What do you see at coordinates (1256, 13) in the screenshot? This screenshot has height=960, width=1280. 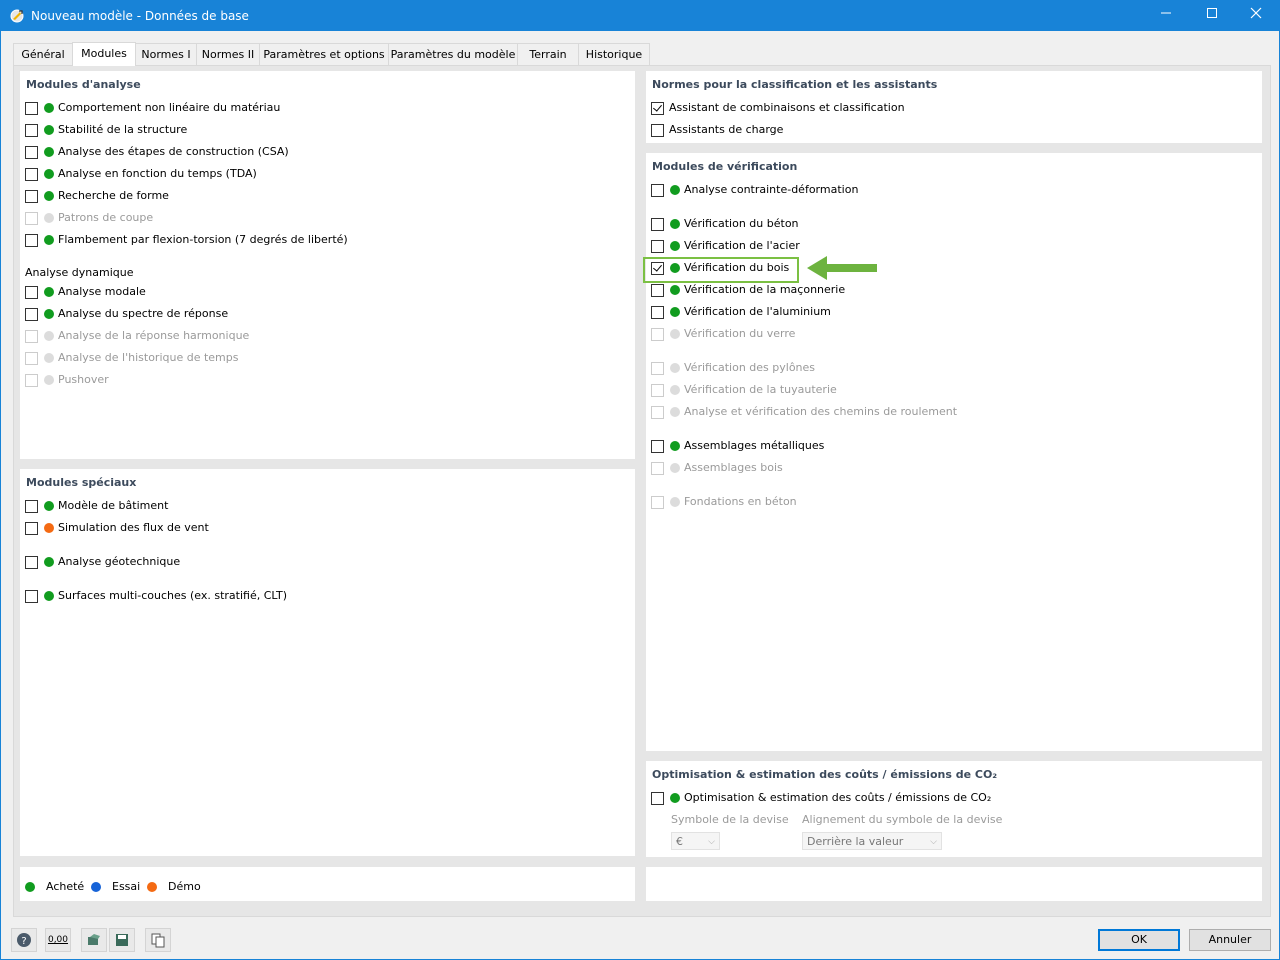 I see `close-icon` at bounding box center [1256, 13].